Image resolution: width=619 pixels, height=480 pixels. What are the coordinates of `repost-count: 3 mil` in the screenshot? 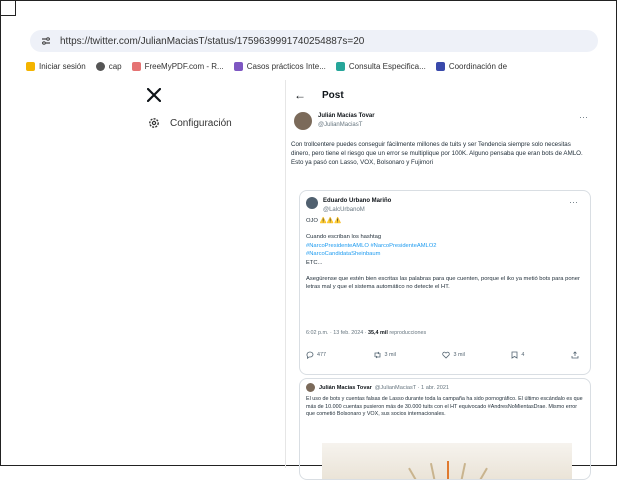 It's located at (390, 355).